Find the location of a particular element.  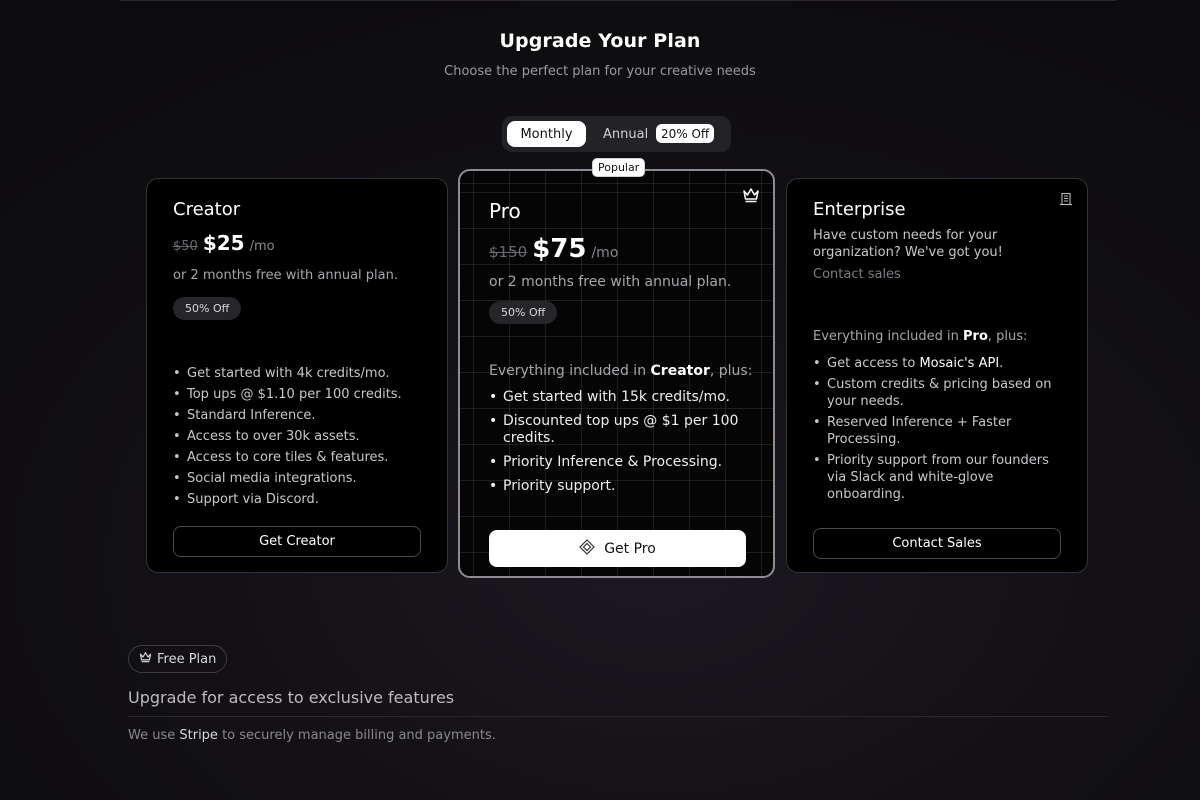

stripe-link: Stripe is located at coordinates (198, 735).